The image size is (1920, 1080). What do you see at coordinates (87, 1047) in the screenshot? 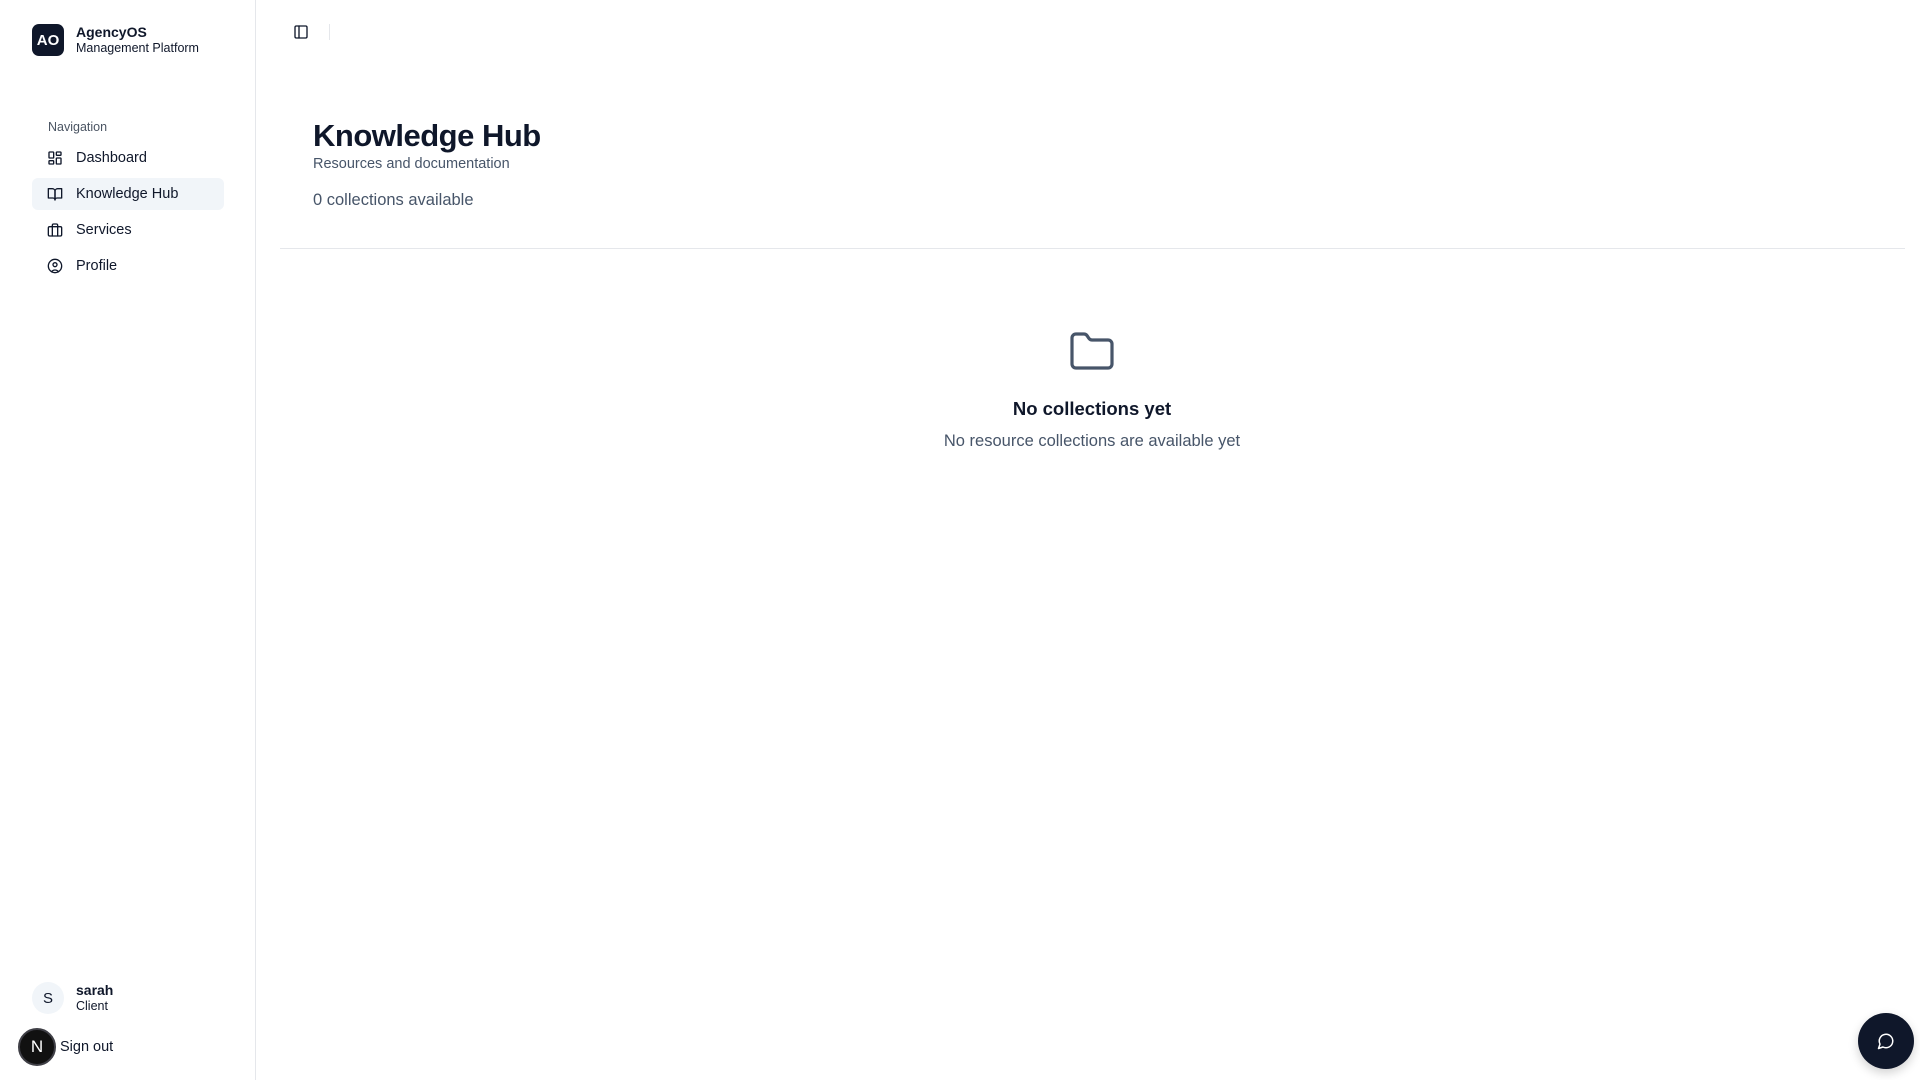
I see `sign-out-label: Sign out` at bounding box center [87, 1047].